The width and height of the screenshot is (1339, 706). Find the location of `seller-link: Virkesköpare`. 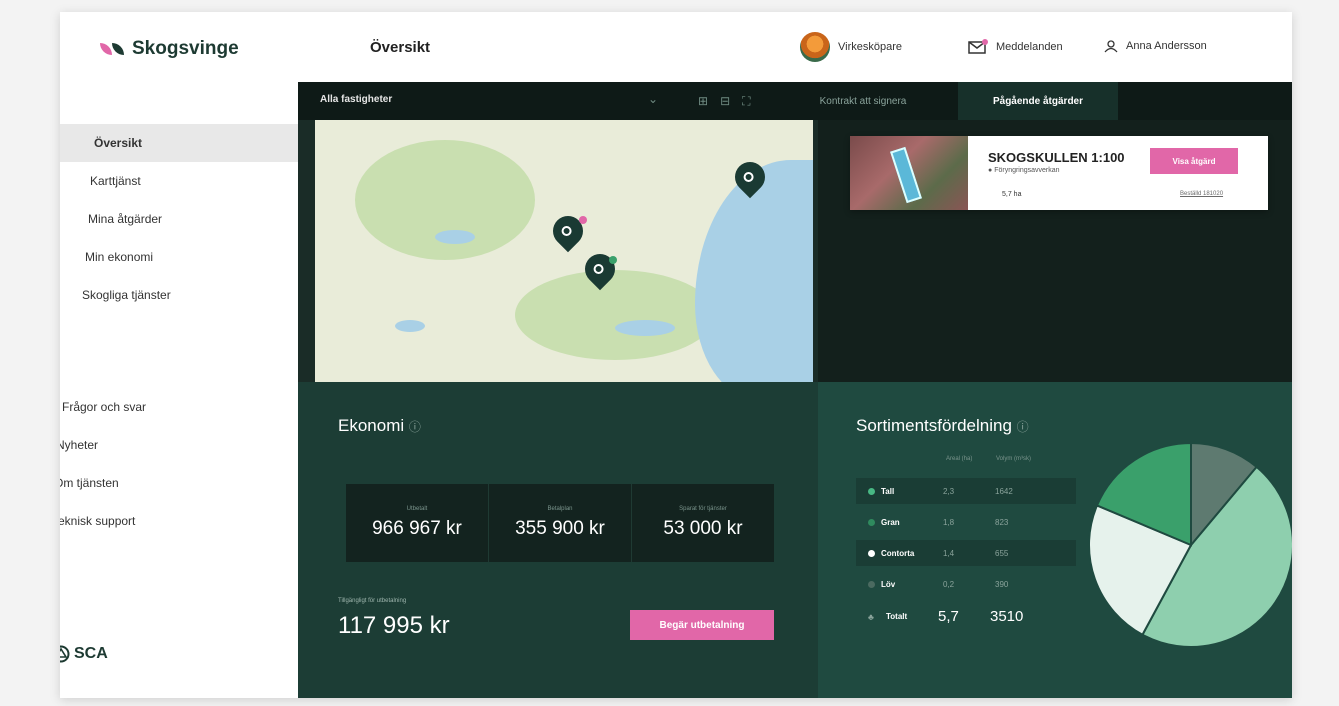

seller-link: Virkesköpare is located at coordinates (851, 47).